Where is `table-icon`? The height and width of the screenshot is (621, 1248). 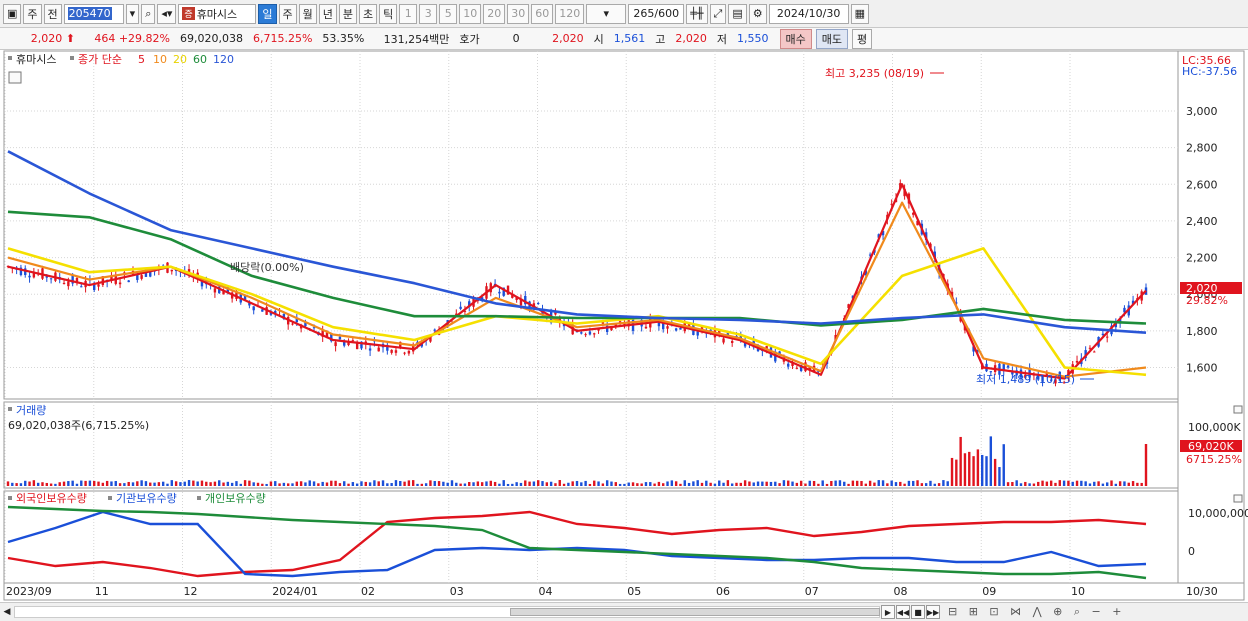
table-icon is located at coordinates (15, 77).